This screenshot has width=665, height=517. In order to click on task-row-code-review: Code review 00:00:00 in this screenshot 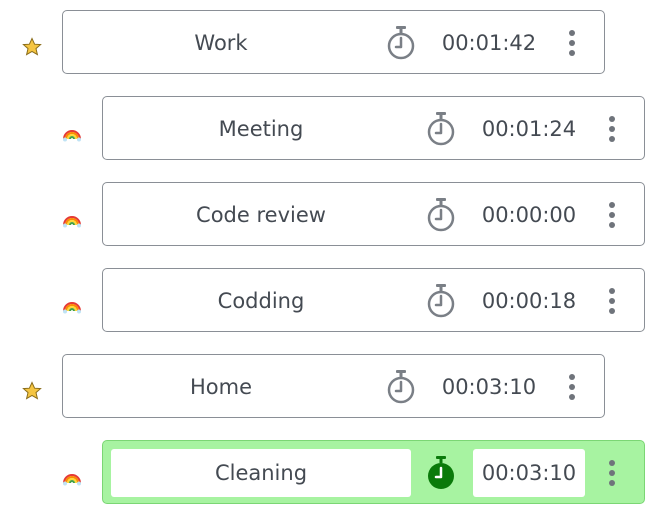, I will do `click(343, 215)`.